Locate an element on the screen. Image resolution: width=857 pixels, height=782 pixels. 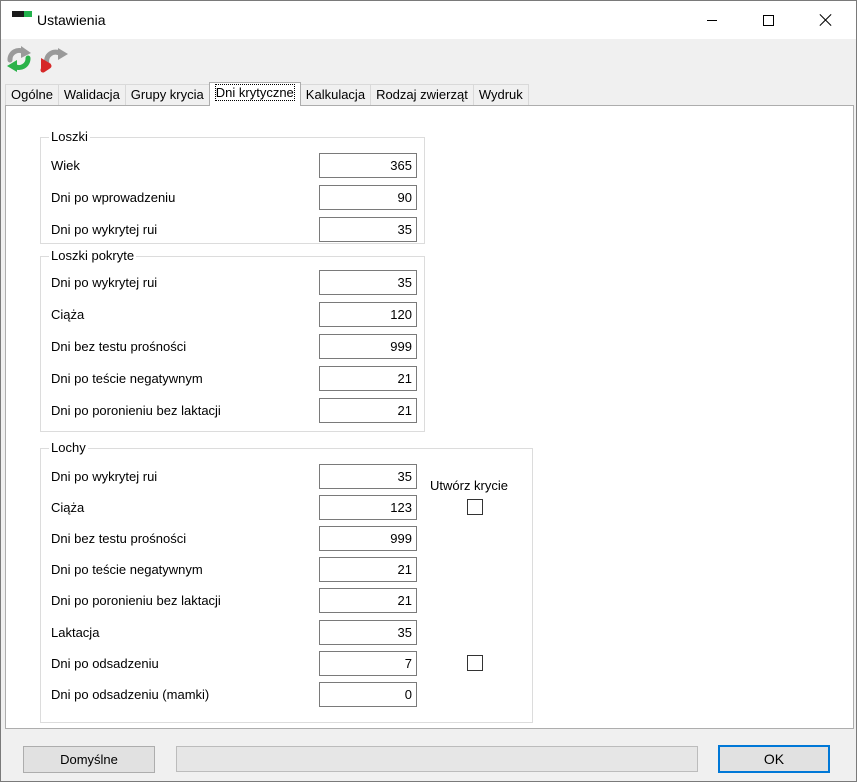
default-button: Domyślne is located at coordinates (89, 759).